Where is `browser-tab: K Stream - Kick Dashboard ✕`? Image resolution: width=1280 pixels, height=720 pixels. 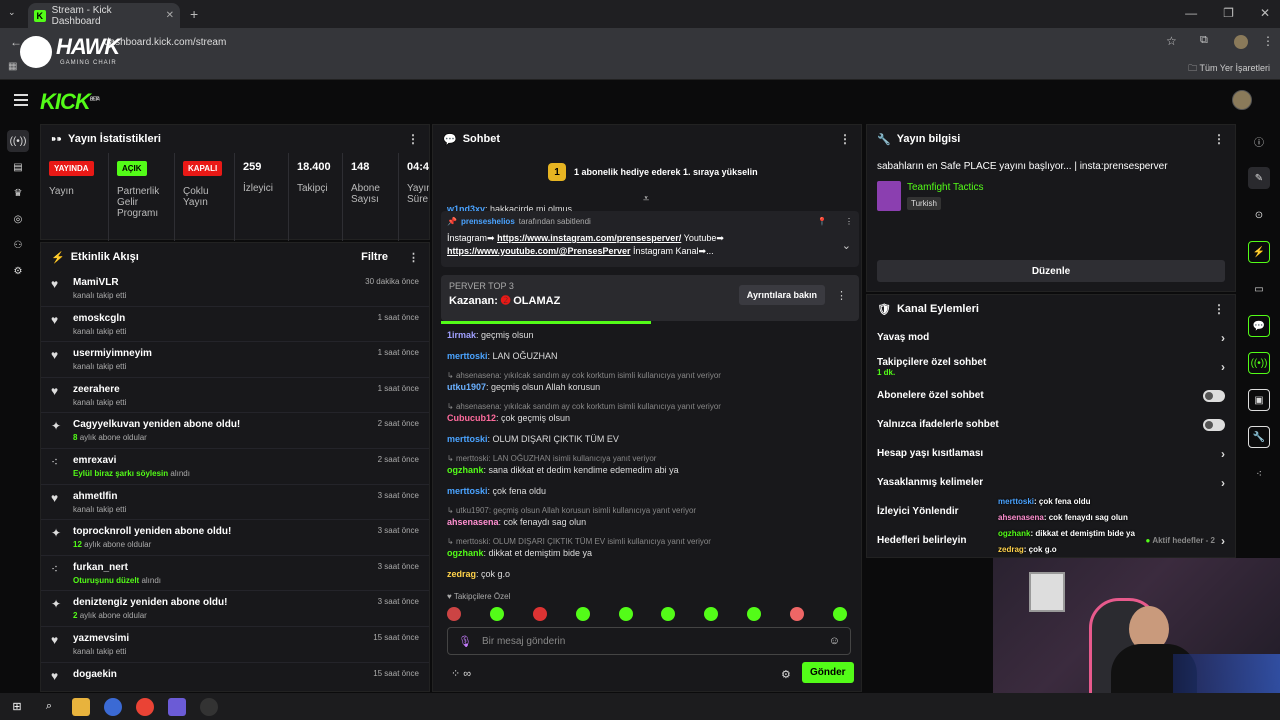
browser-tab: K Stream - Kick Dashboard ✕ is located at coordinates (104, 15).